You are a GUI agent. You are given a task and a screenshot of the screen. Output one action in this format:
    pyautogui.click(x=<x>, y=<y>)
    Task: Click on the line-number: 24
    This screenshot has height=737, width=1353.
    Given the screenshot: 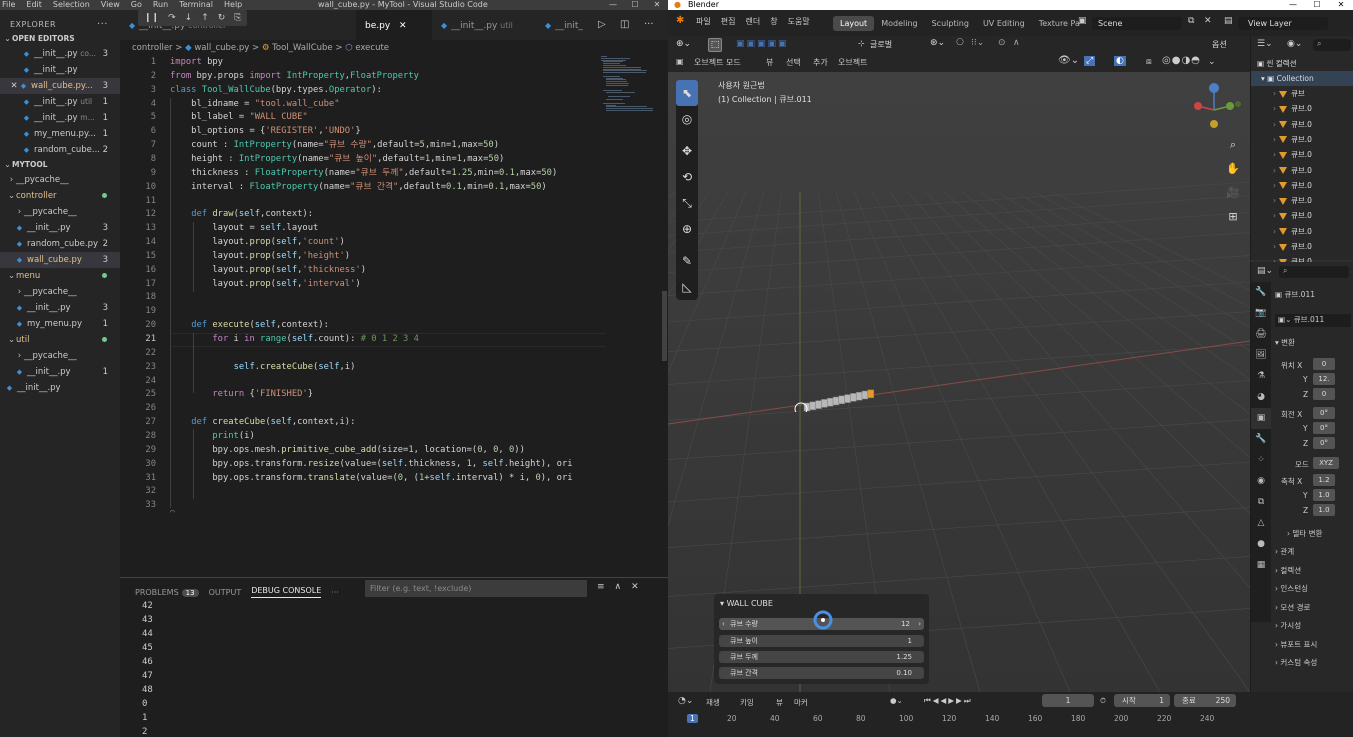 What is the action you would take?
    pyautogui.click(x=138, y=382)
    